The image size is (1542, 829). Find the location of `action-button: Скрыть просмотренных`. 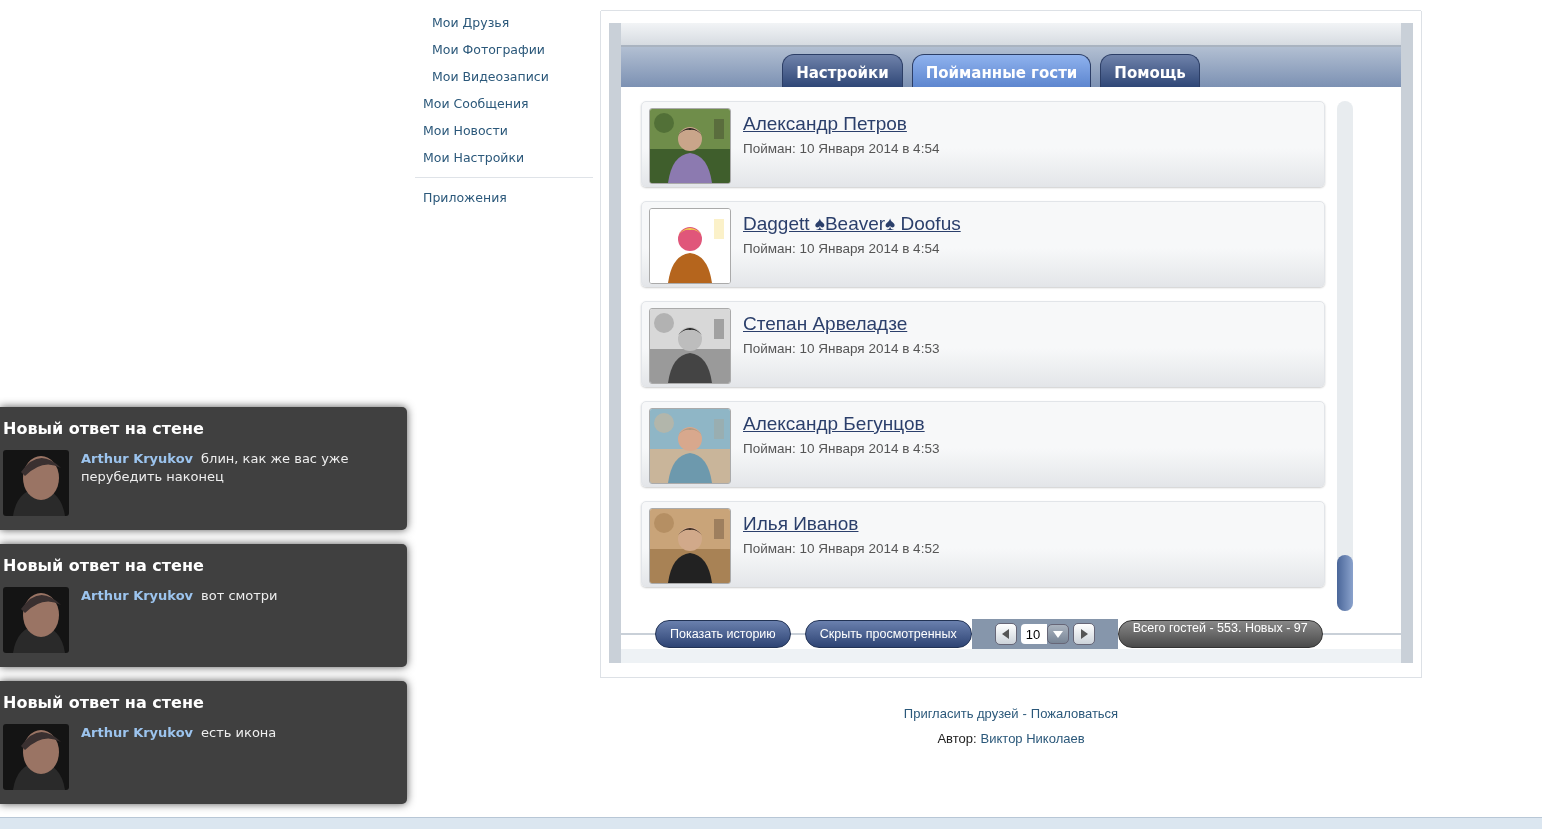

action-button: Скрыть просмотренных is located at coordinates (888, 634).